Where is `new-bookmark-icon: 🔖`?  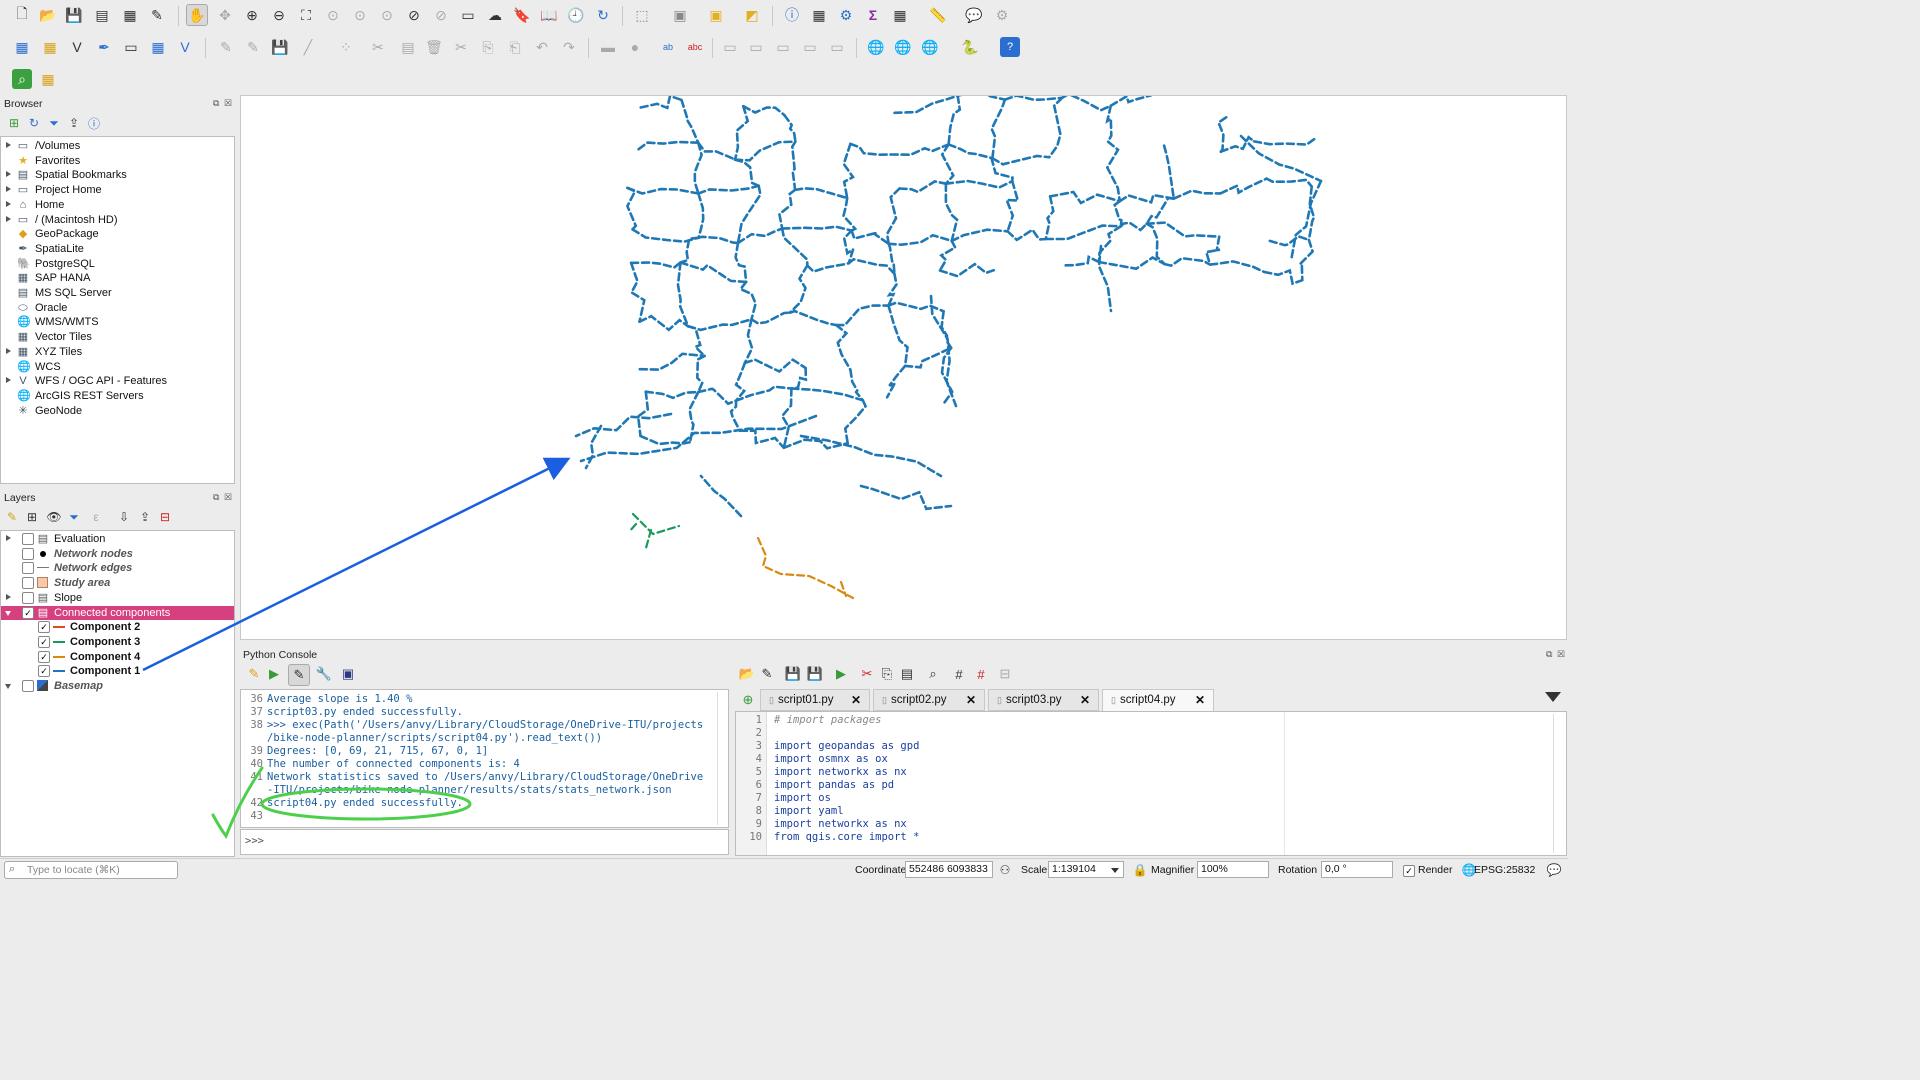
new-bookmark-icon: 🔖 is located at coordinates (522, 15).